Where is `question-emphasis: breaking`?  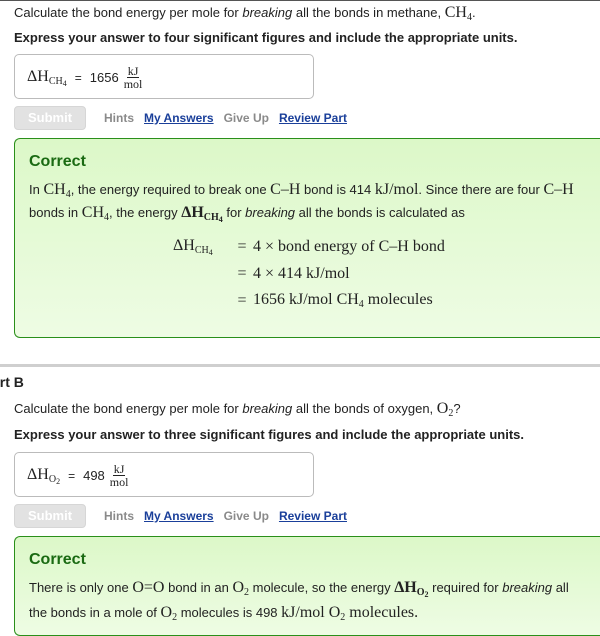 question-emphasis: breaking is located at coordinates (267, 12).